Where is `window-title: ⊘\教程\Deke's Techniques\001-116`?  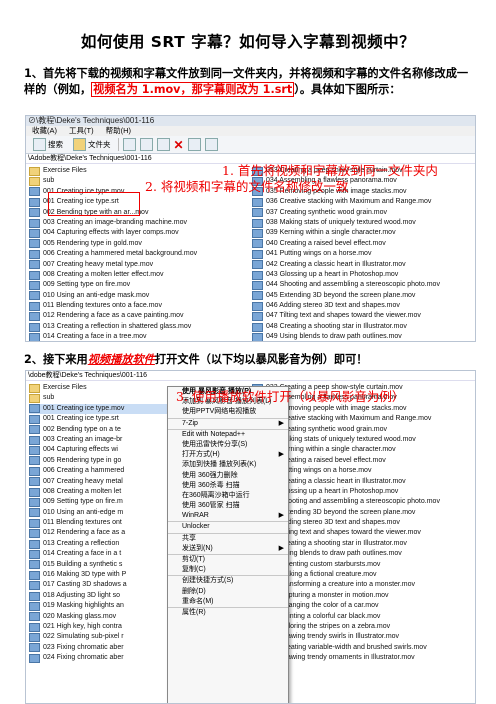
window-title: ⊘\教程\Deke's Techniques\001-116 is located at coordinates (250, 121).